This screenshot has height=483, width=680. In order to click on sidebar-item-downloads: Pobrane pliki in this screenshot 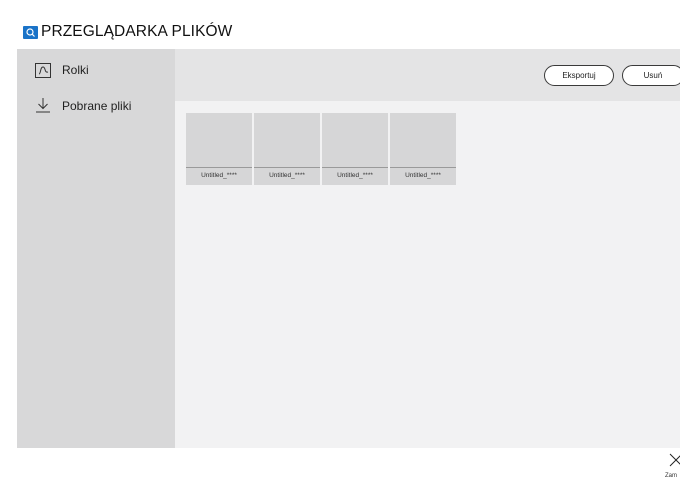, I will do `click(96, 112)`.